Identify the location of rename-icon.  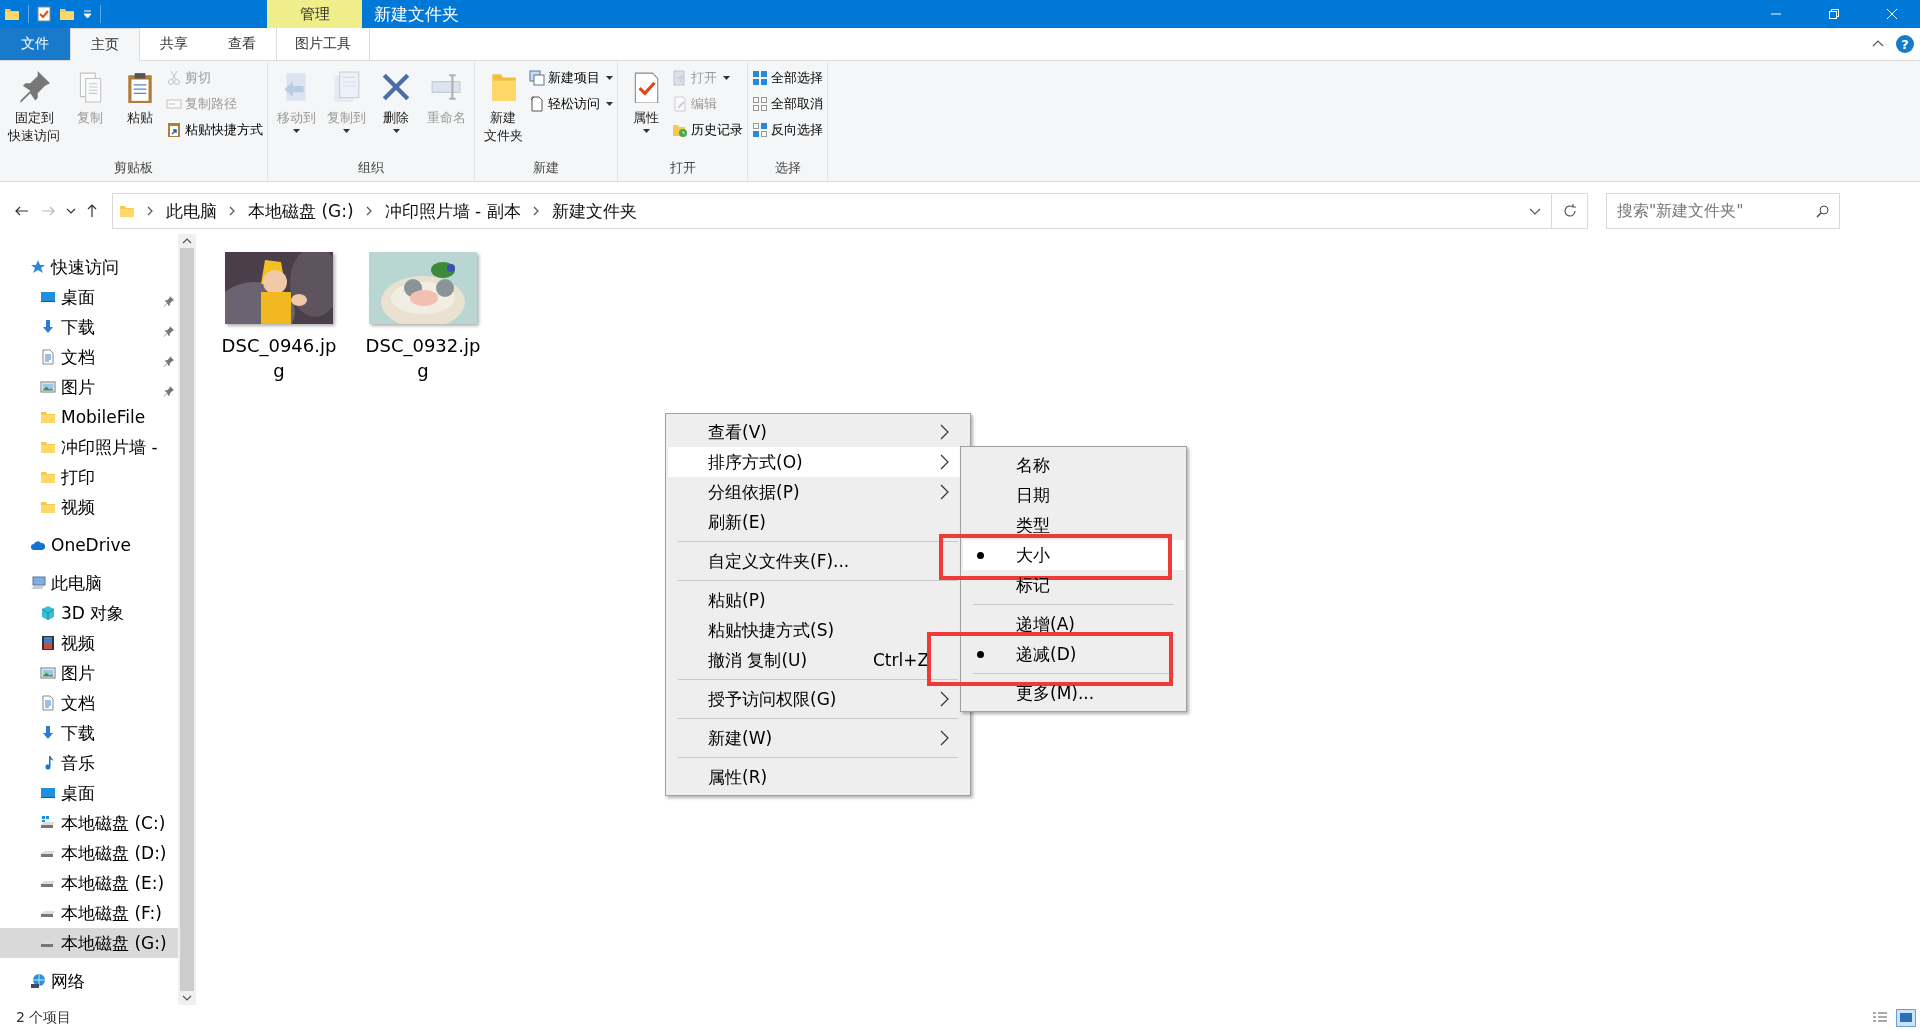
(446, 87).